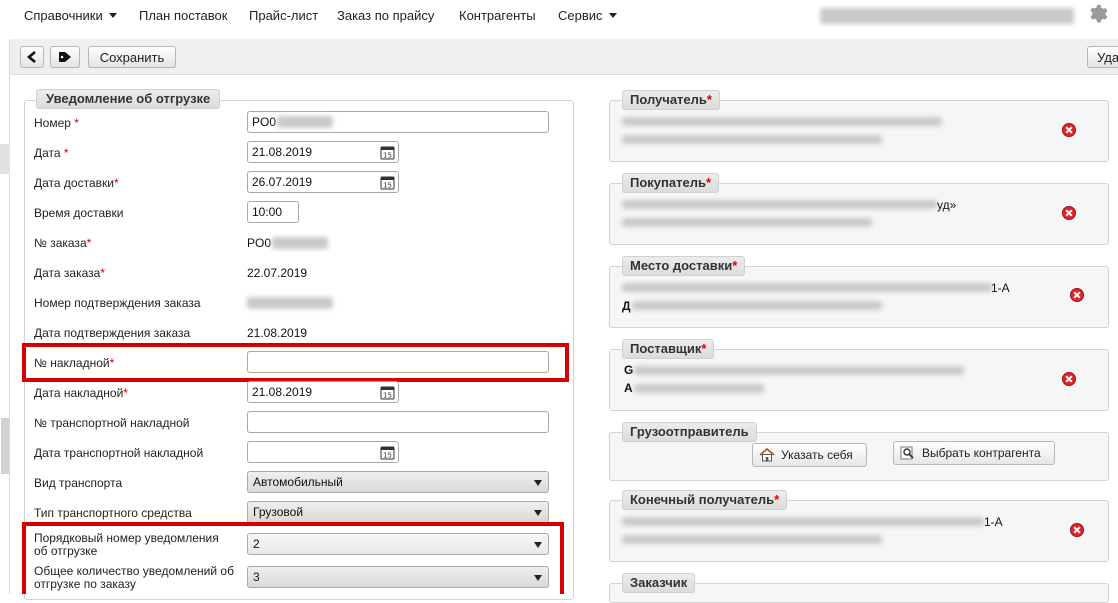 This screenshot has height=603, width=1118. I want to click on gear-icon, so click(1097, 14).